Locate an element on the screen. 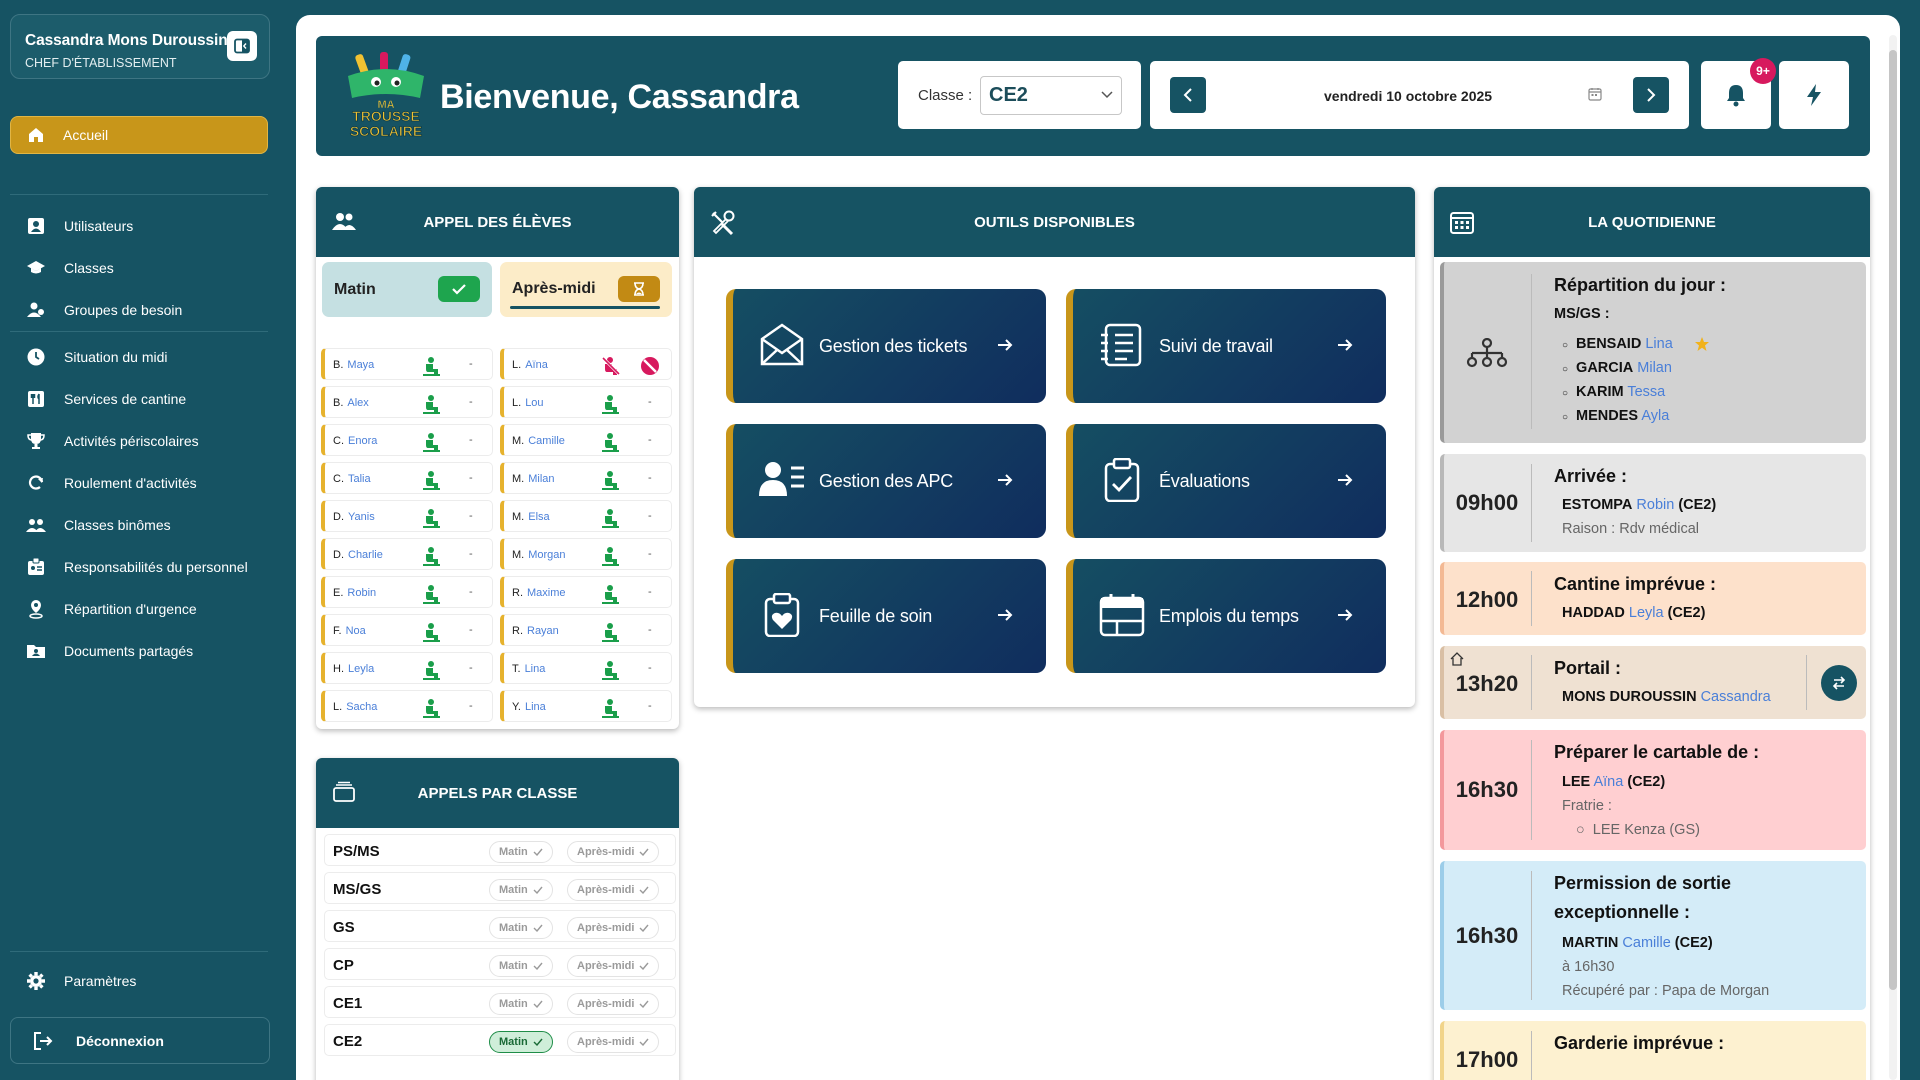 Image resolution: width=1920 pixels, height=1080 pixels. student-row: B. Maya - is located at coordinates (407, 364).